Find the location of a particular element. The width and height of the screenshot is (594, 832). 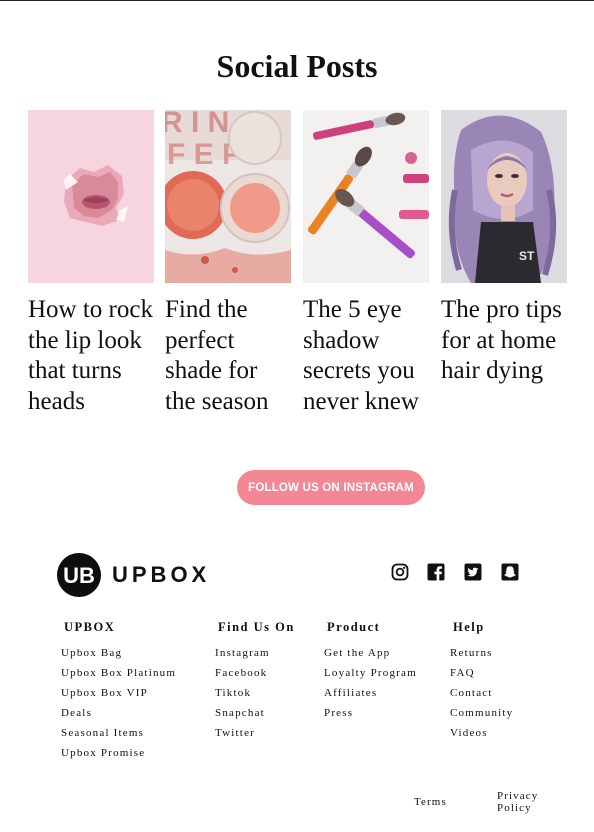

footer-link: Twitter is located at coordinates (255, 733).